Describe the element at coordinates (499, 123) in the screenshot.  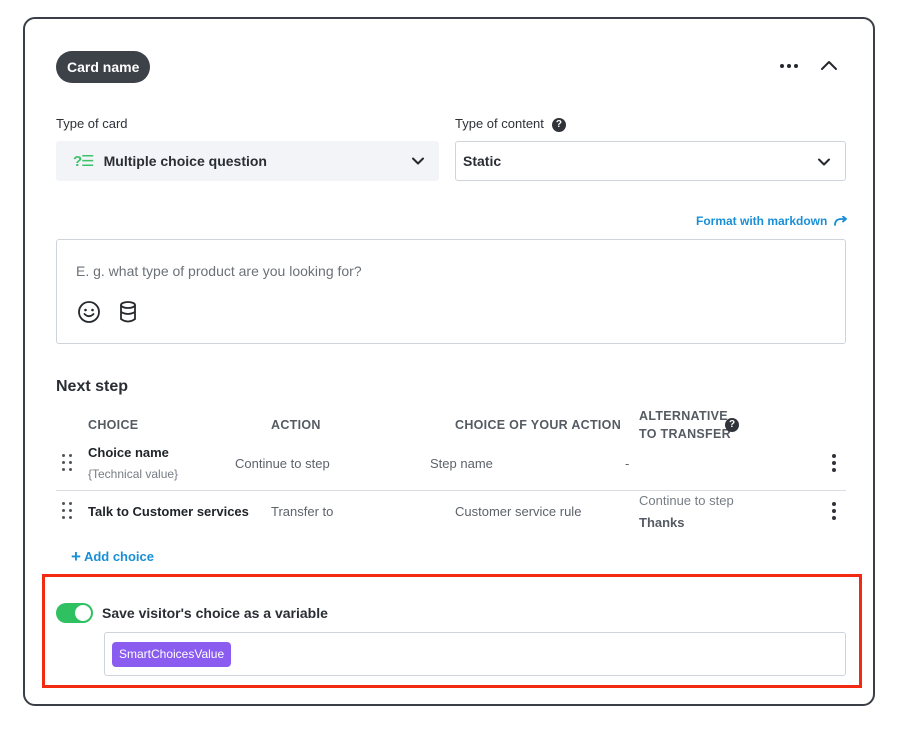
I see `type-of-content-label: Type of content` at that location.